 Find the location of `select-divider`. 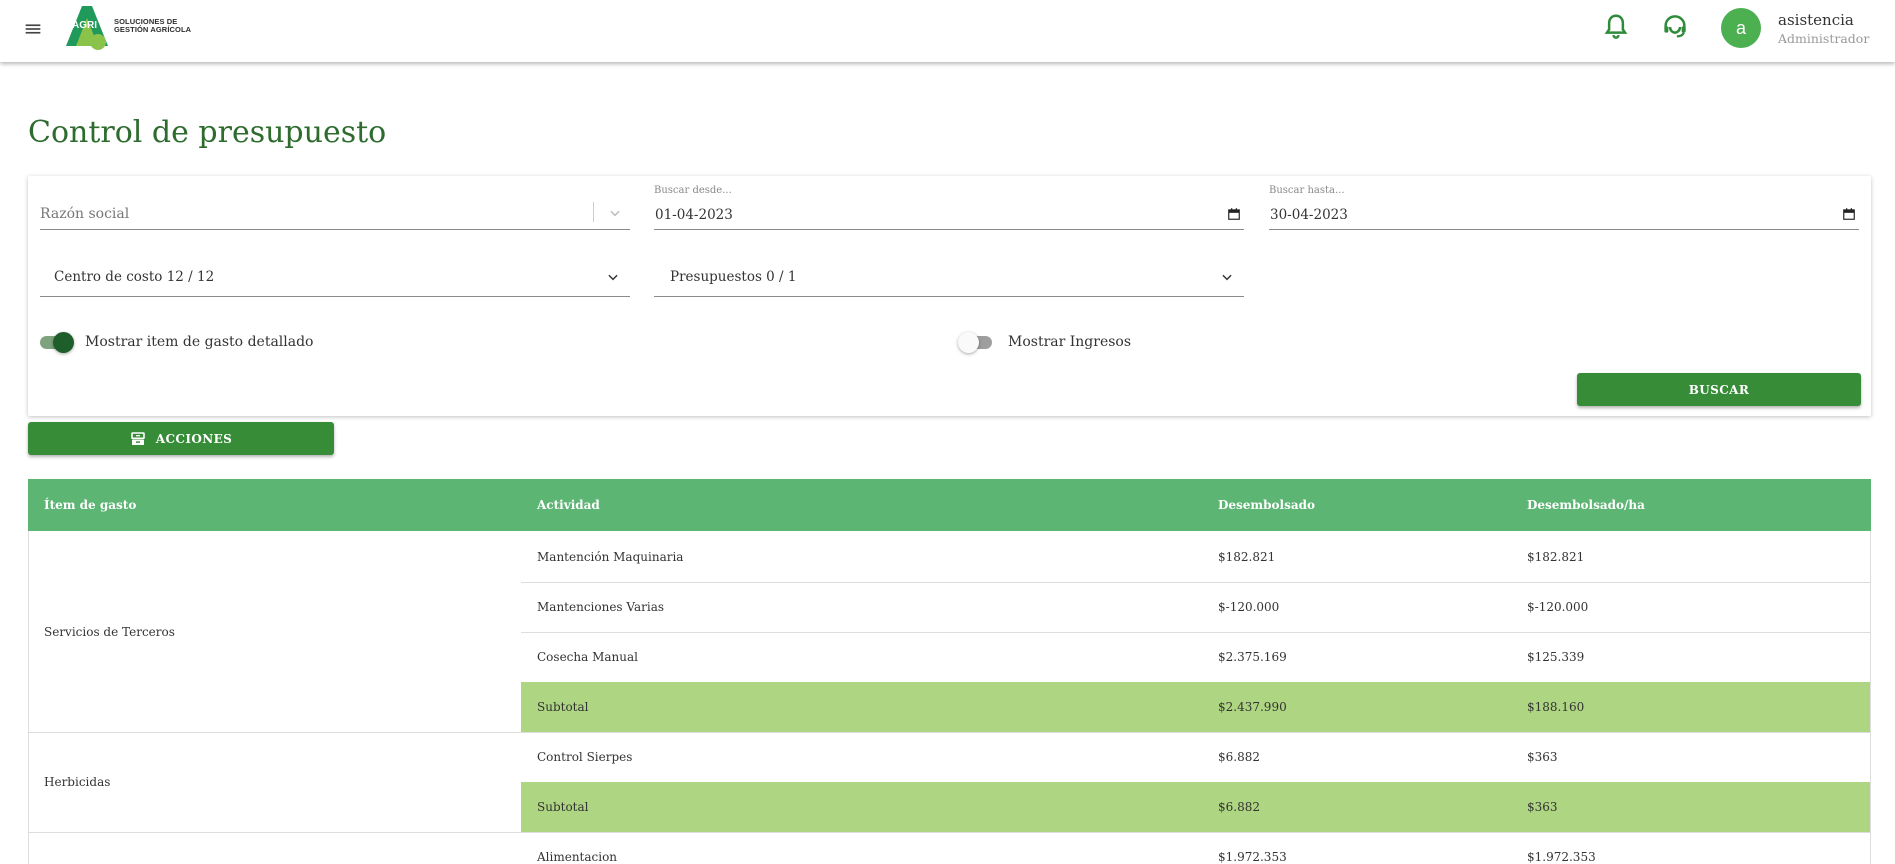

select-divider is located at coordinates (593, 212).